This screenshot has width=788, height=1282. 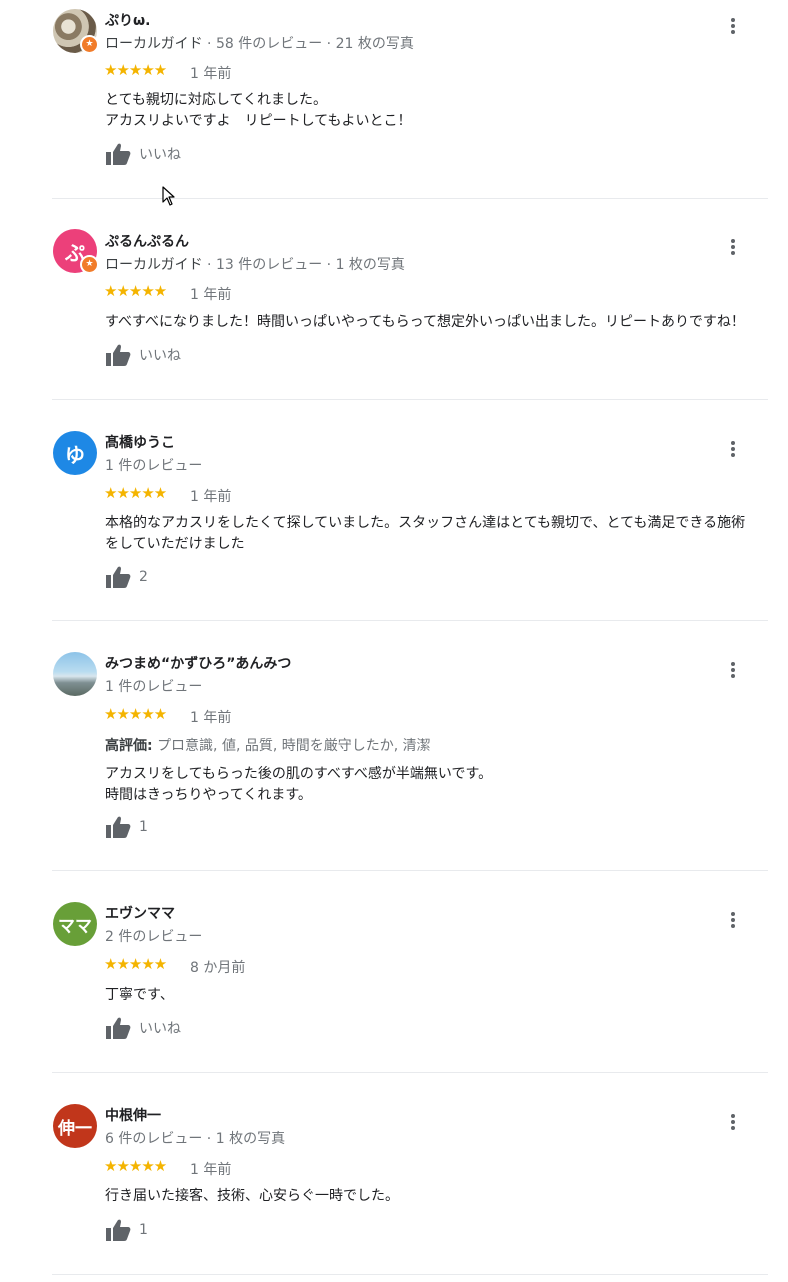 I want to click on review-text-line: とても親切に対応してくれました。, so click(x=216, y=100).